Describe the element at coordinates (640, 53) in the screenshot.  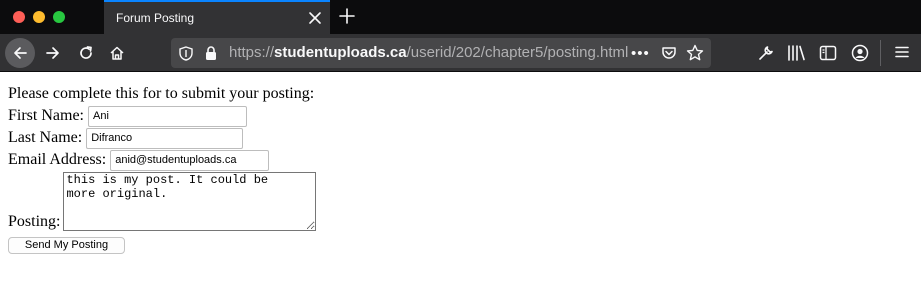
I see `page-actions-button: •••` at that location.